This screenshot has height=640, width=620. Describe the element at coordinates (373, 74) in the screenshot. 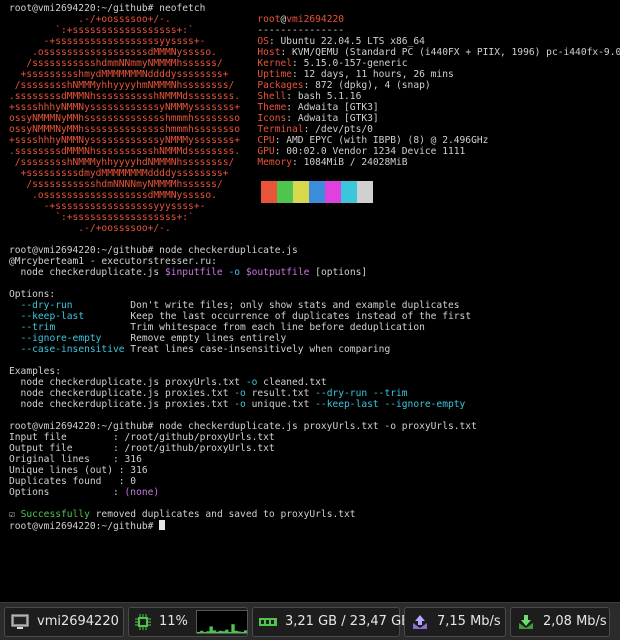

I see `terminal-text: : 12 days, 11 hours, 26 mins` at that location.